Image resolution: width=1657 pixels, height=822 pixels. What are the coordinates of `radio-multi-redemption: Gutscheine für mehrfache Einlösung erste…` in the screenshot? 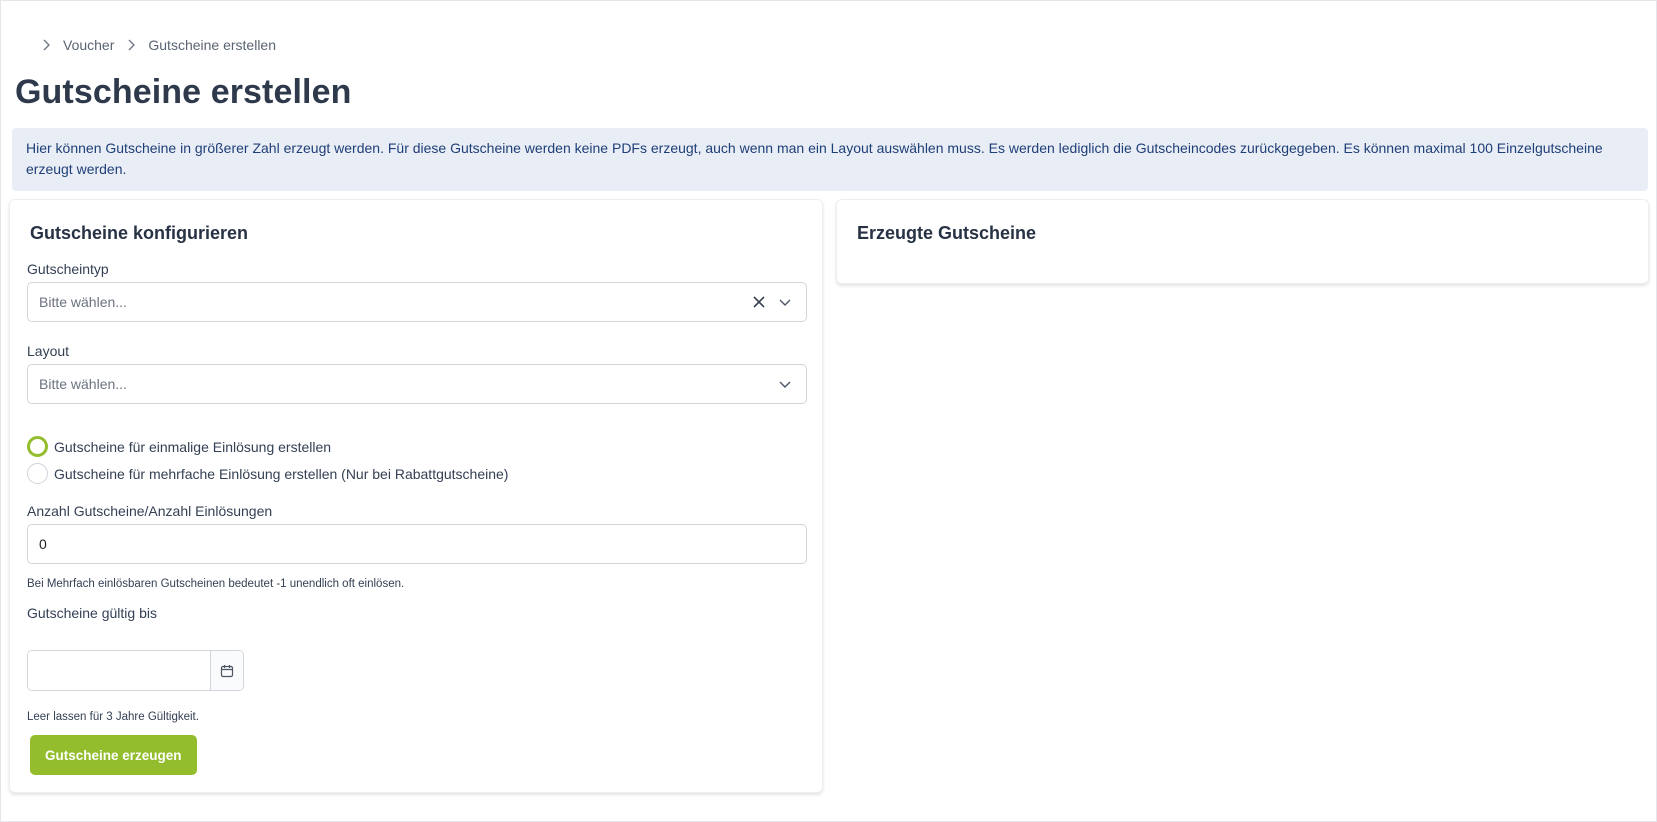 It's located at (267, 473).